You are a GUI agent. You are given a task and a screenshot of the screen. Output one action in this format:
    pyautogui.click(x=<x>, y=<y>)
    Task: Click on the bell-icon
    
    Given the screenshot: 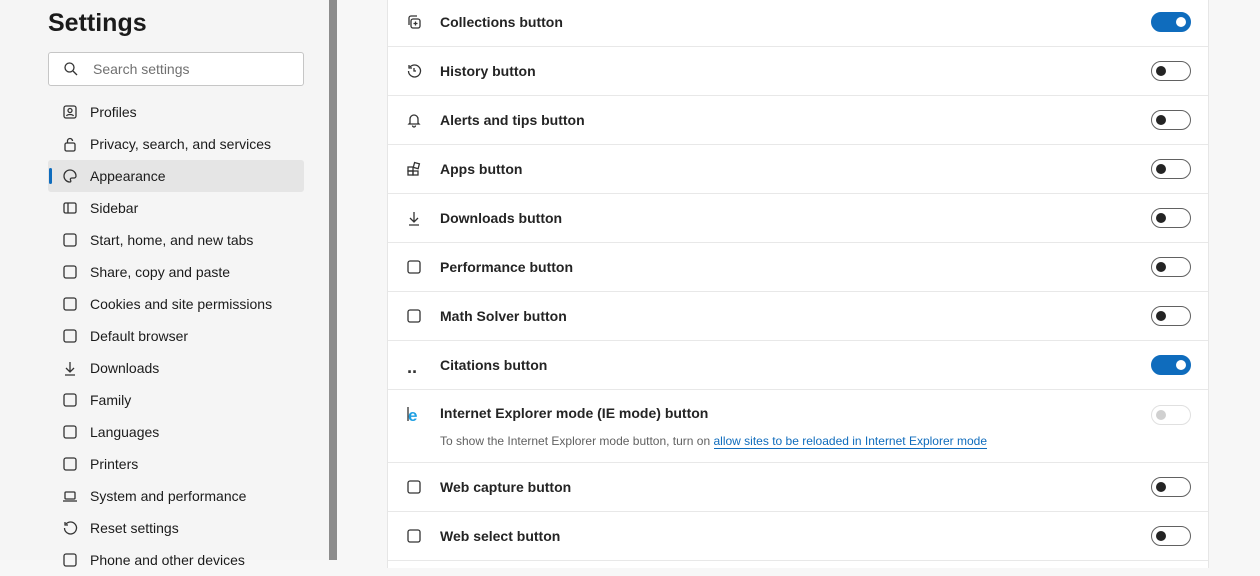 What is the action you would take?
    pyautogui.click(x=414, y=120)
    